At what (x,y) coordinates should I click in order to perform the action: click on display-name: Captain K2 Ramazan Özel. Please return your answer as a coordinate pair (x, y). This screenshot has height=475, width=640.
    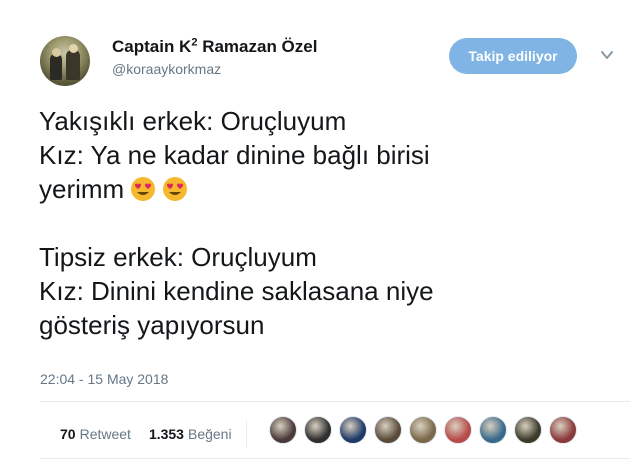
    Looking at the image, I should click on (214, 46).